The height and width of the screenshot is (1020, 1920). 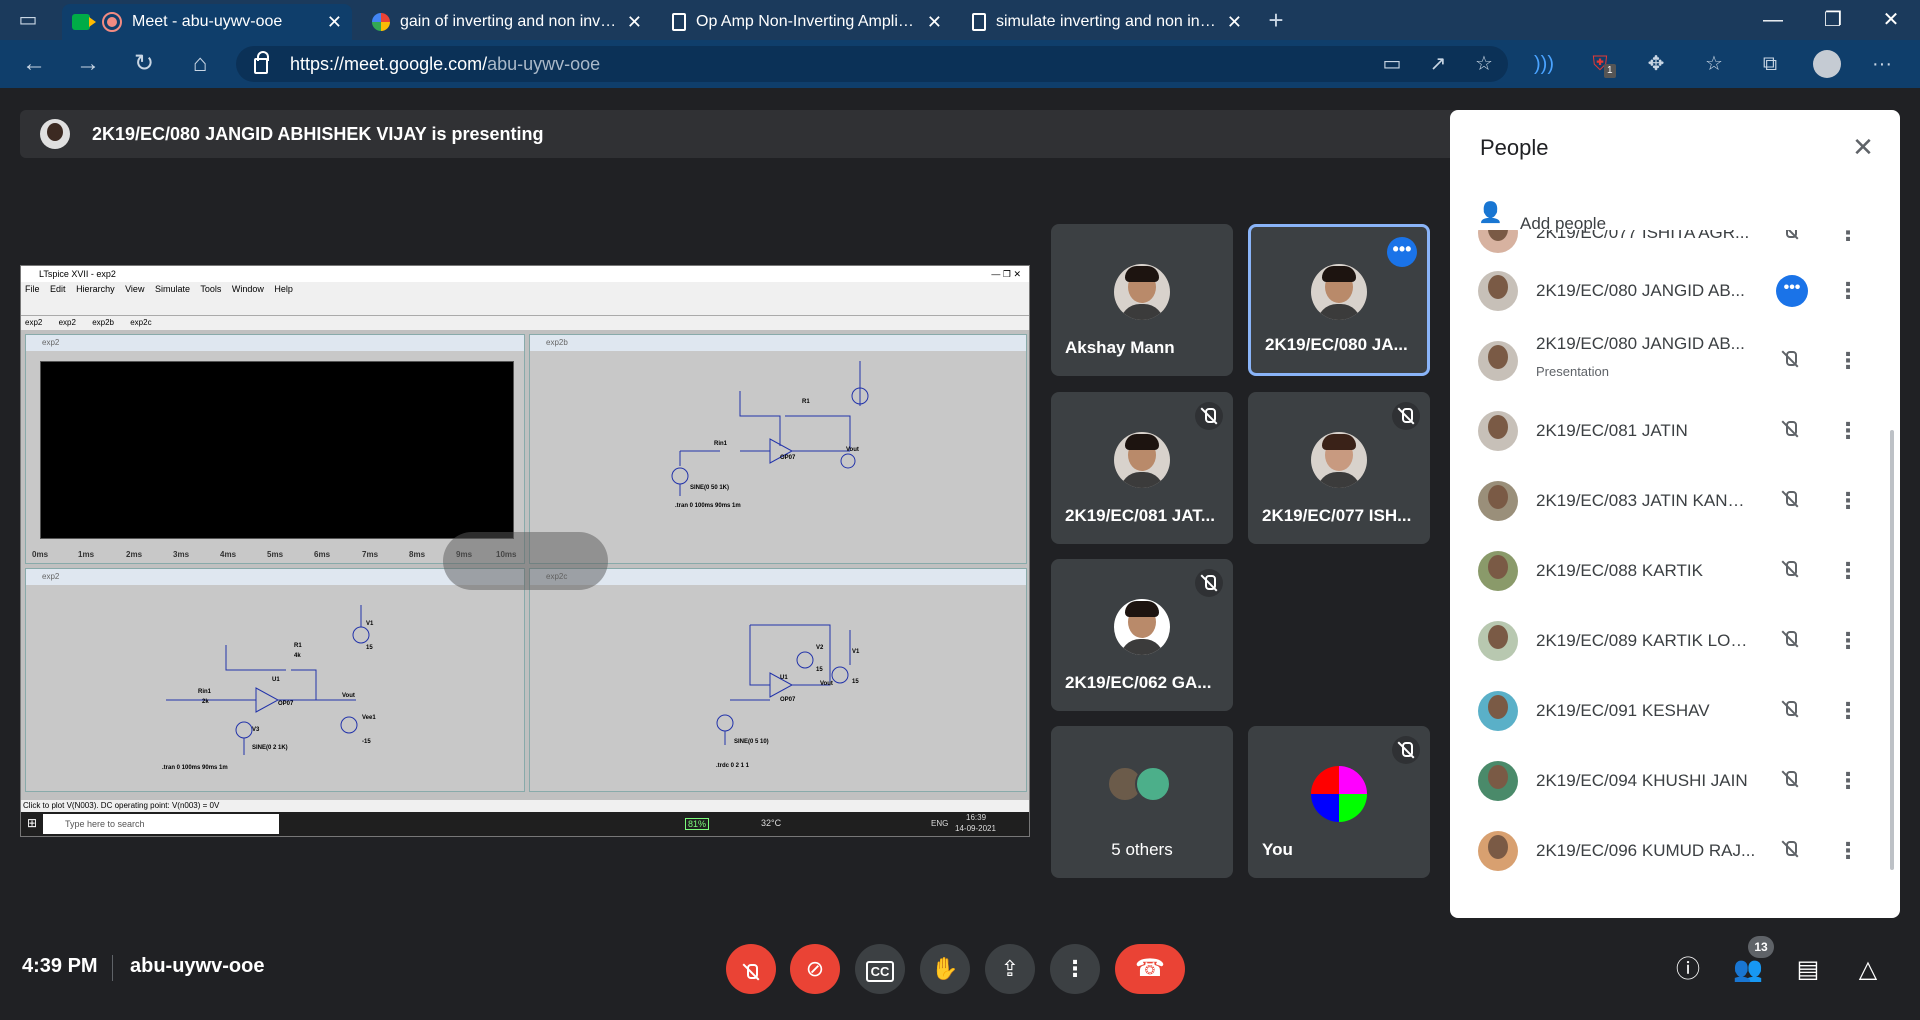 I want to click on refresh-icon: ↻, so click(x=144, y=64).